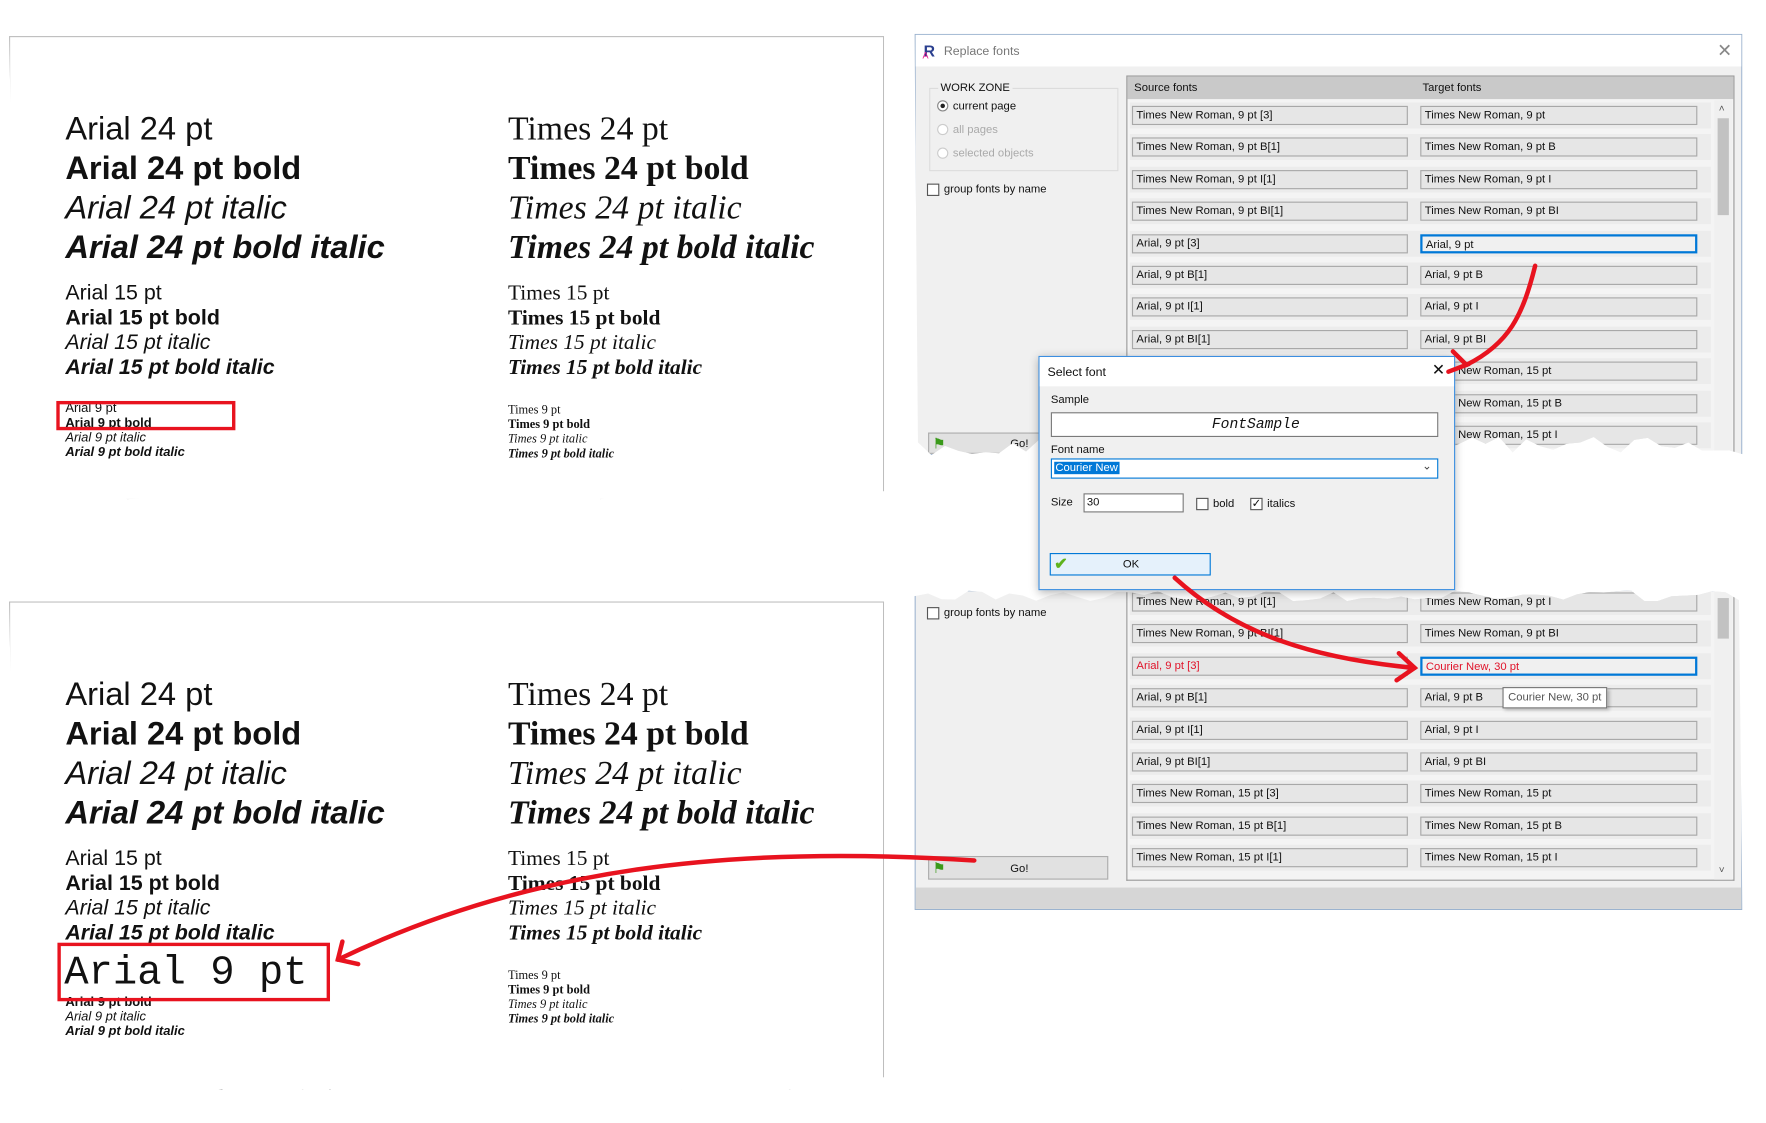 This screenshot has width=1766, height=1123. I want to click on arrowhead, so click(1458, 361).